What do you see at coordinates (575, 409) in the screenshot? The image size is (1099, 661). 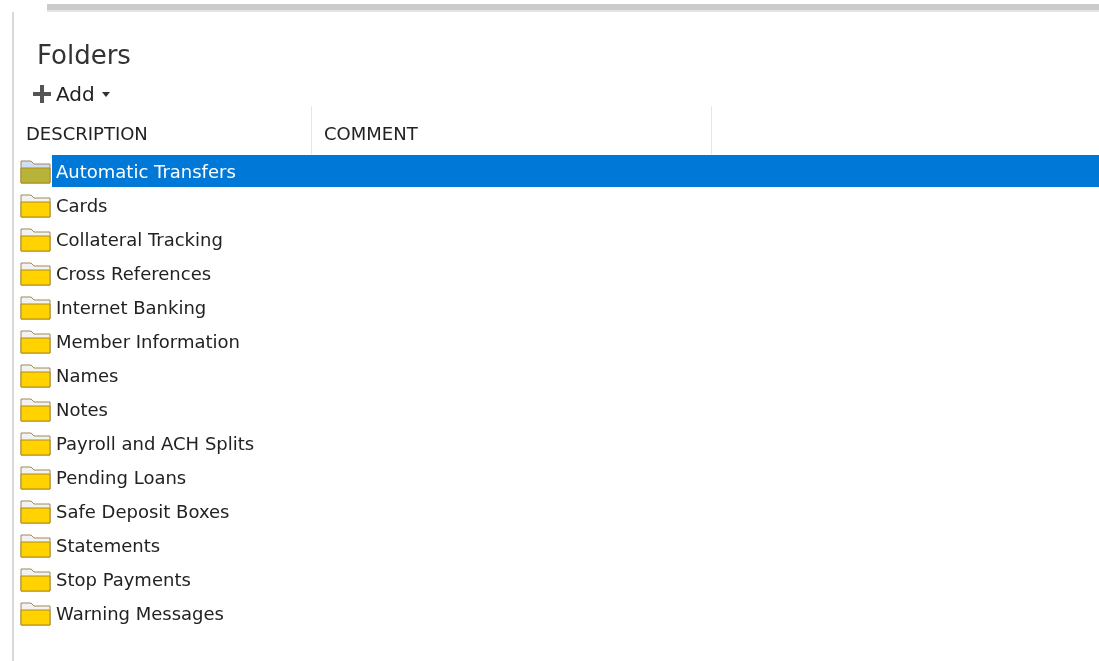 I see `folder-row: Notes` at bounding box center [575, 409].